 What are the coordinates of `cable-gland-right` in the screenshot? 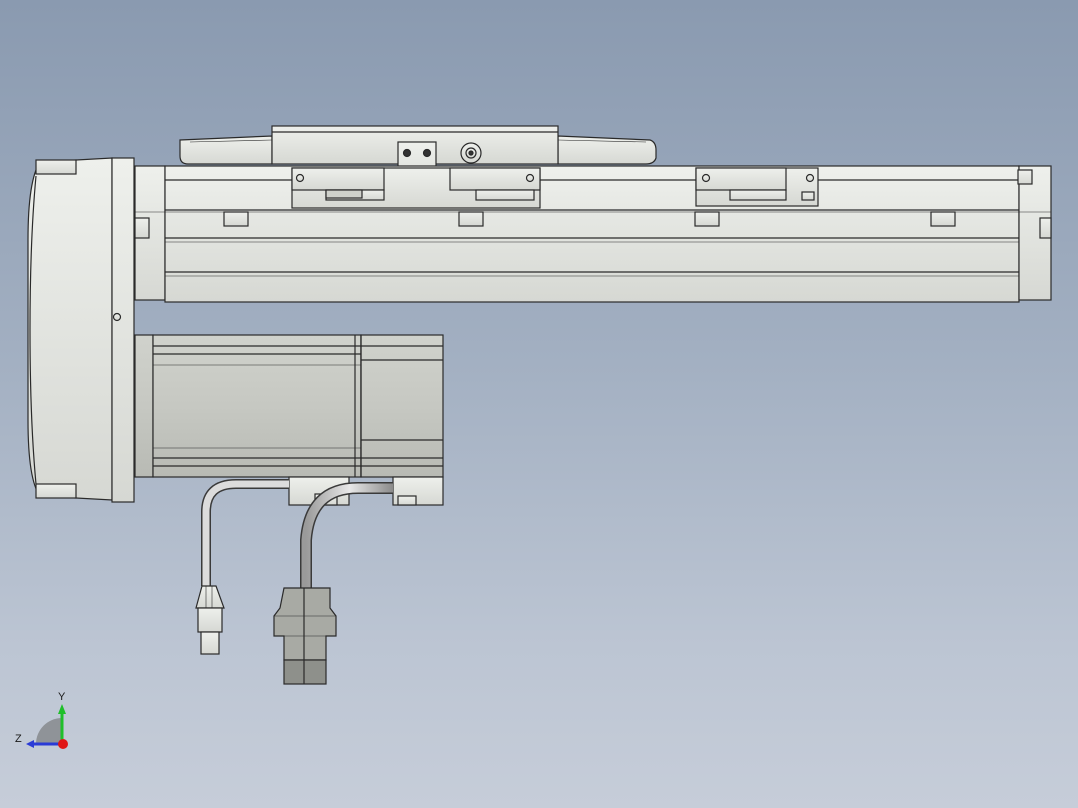 It's located at (418, 491).